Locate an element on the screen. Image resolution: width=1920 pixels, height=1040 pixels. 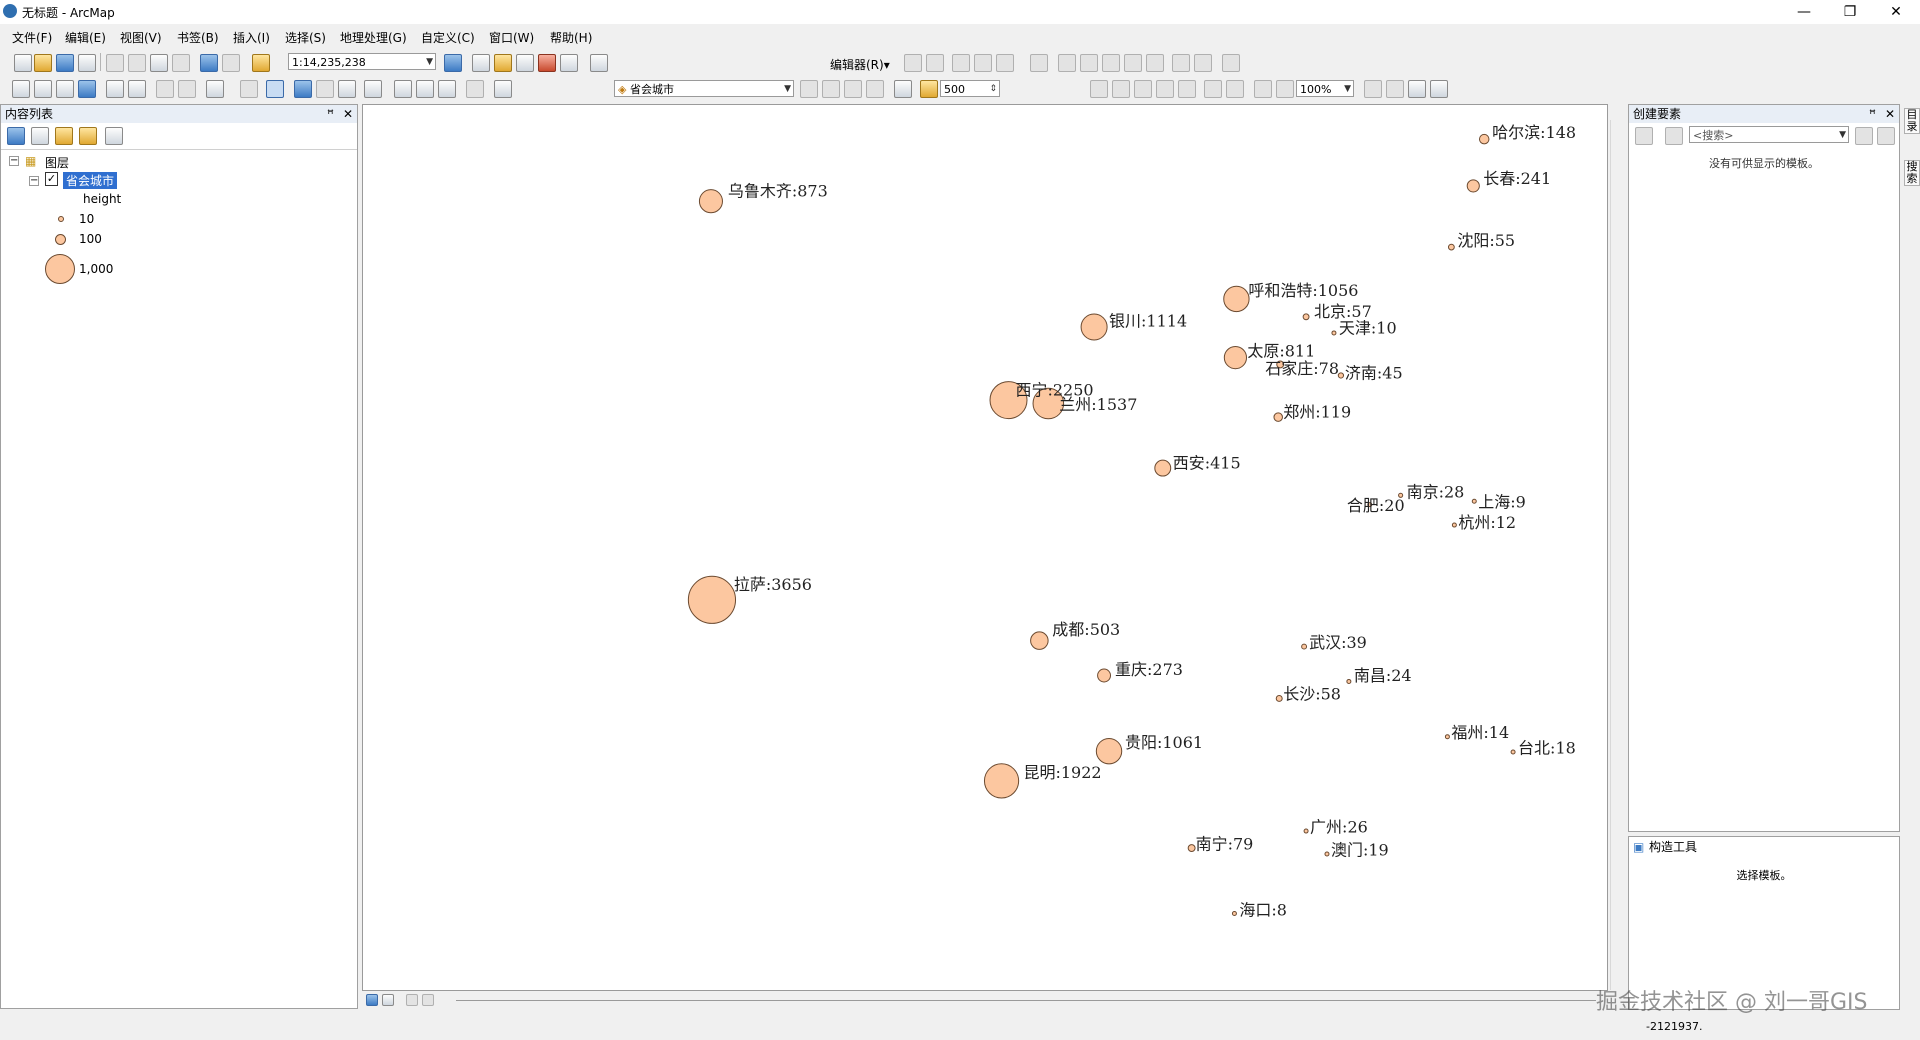
attributes-icon is located at coordinates (1181, 63).